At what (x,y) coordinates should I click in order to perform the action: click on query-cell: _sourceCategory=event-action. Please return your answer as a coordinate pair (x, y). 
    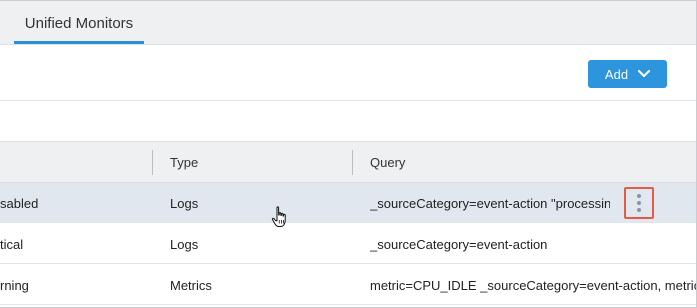
    Looking at the image, I should click on (459, 244).